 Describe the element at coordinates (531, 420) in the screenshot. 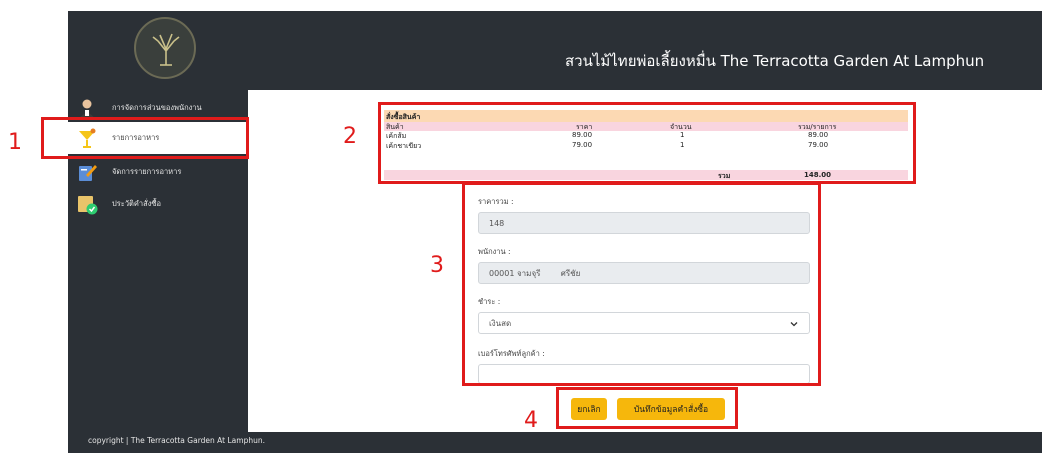

I see `annotation-number-4: 4` at that location.